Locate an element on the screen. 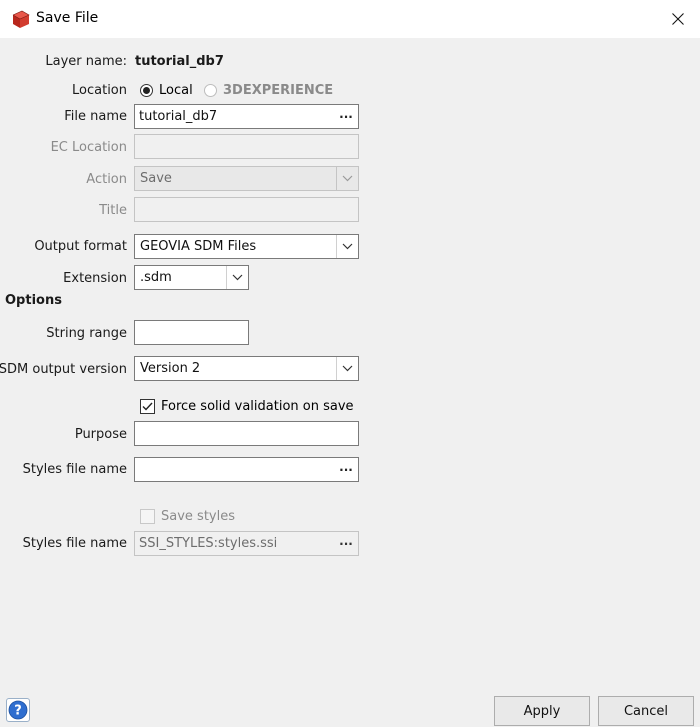  styles-file-label-2: Styles file name is located at coordinates (74, 543).